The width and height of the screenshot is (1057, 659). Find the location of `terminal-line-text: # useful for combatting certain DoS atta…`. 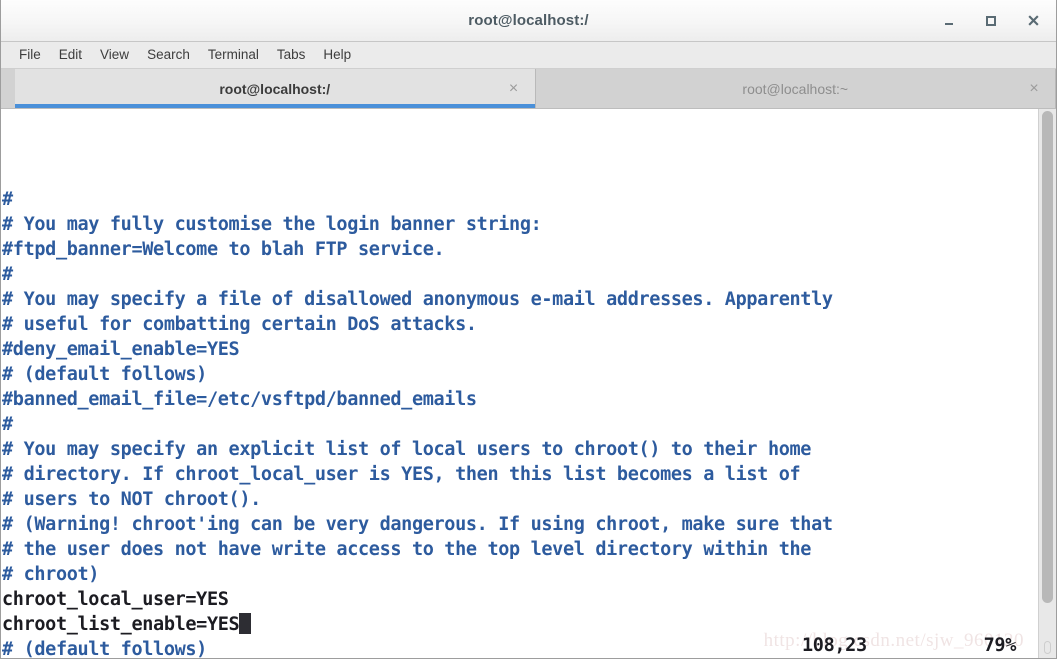

terminal-line-text: # useful for combatting certain DoS atta… is located at coordinates (239, 324).